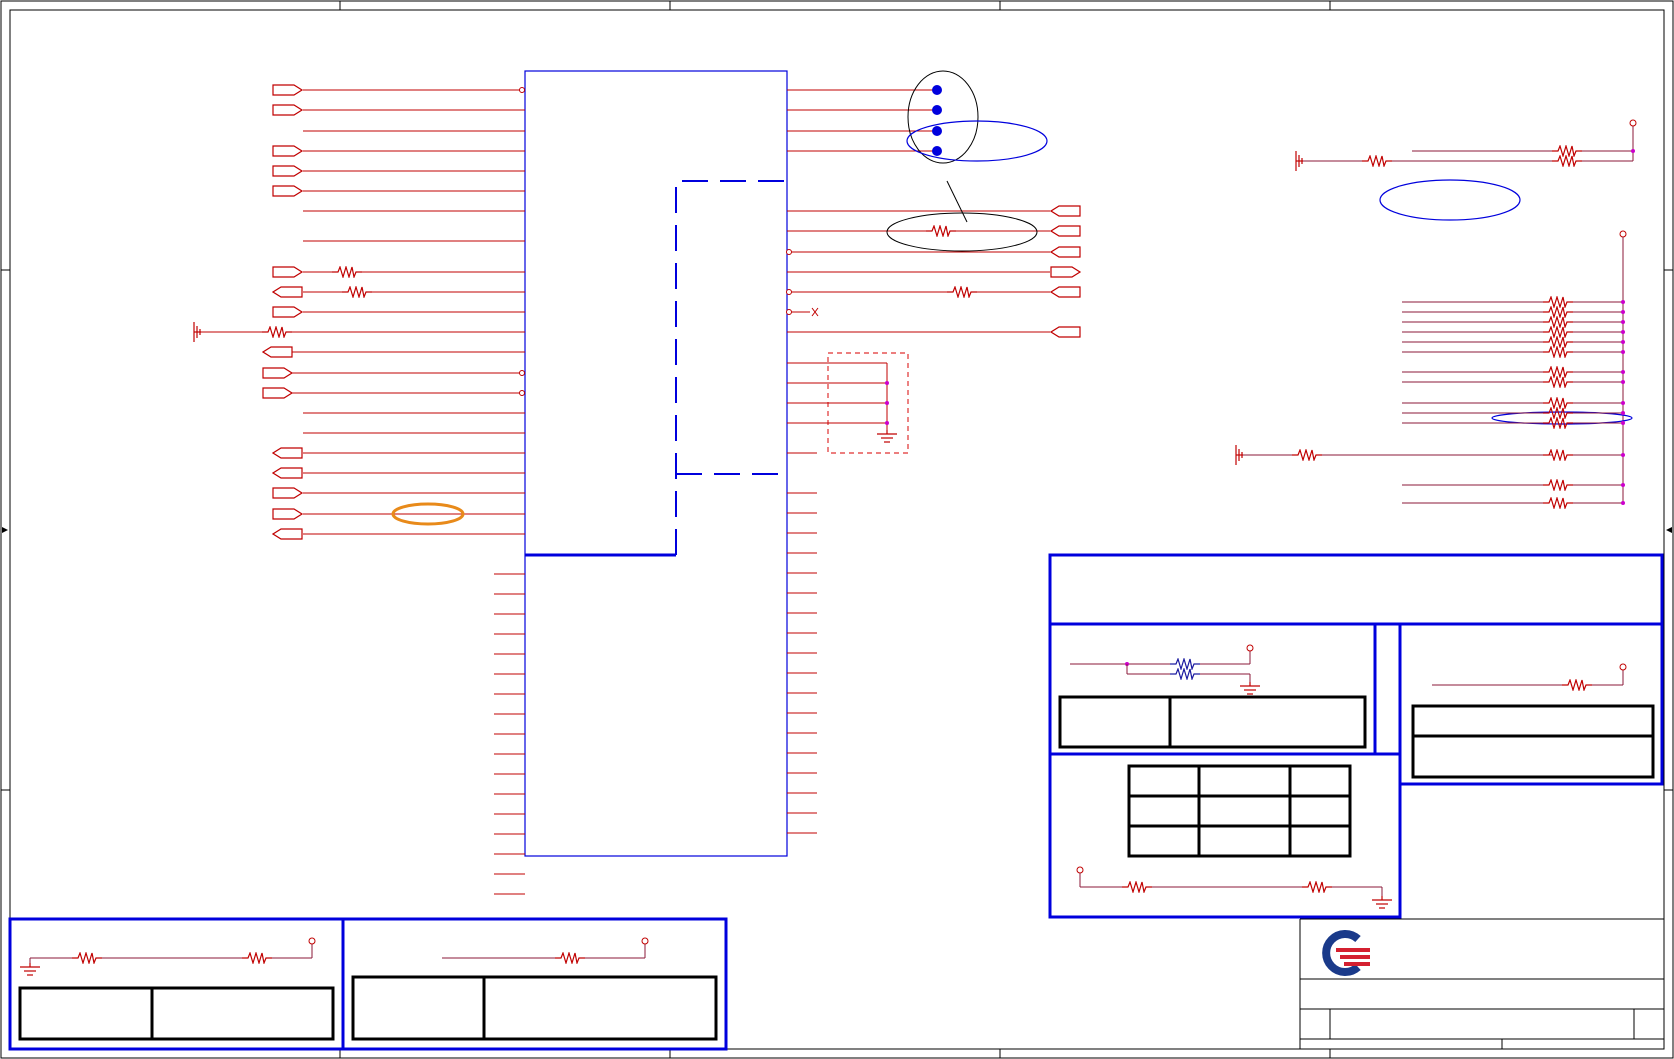  Describe the element at coordinates (656, 463) in the screenshot. I see `main-ic-symbol` at that location.